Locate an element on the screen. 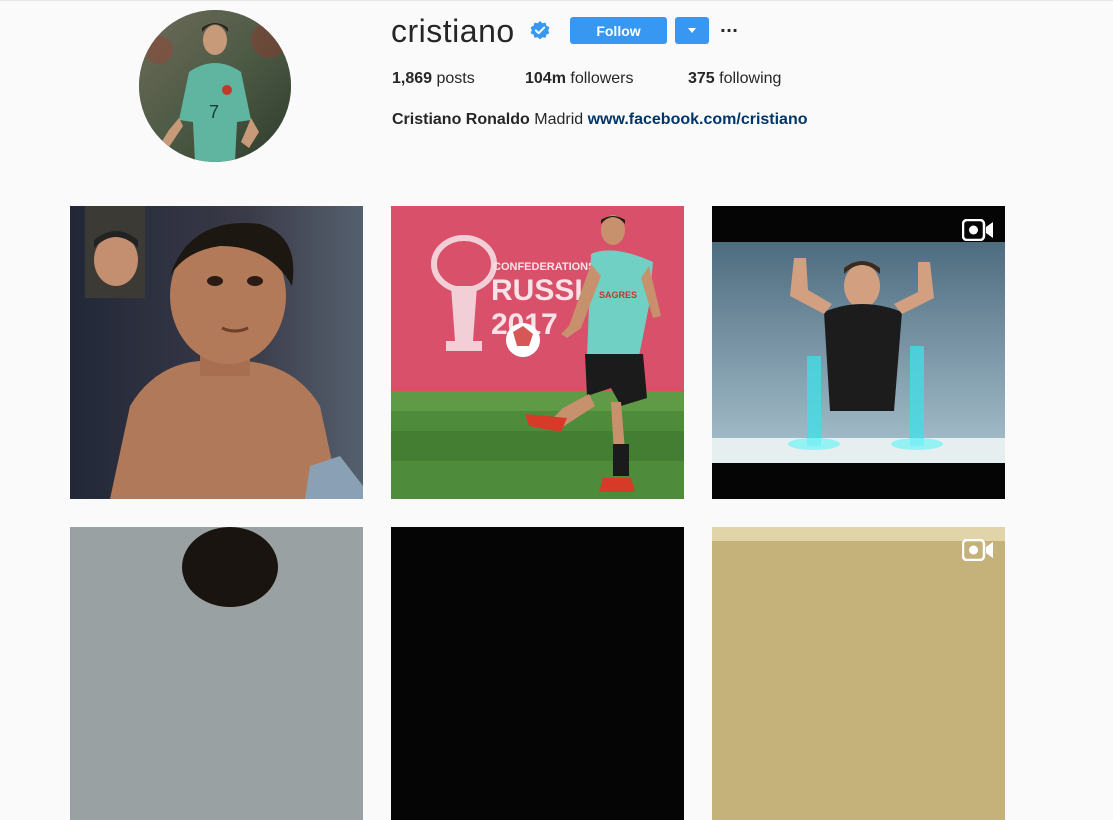  full-name: Cristiano Ronaldo is located at coordinates (461, 119).